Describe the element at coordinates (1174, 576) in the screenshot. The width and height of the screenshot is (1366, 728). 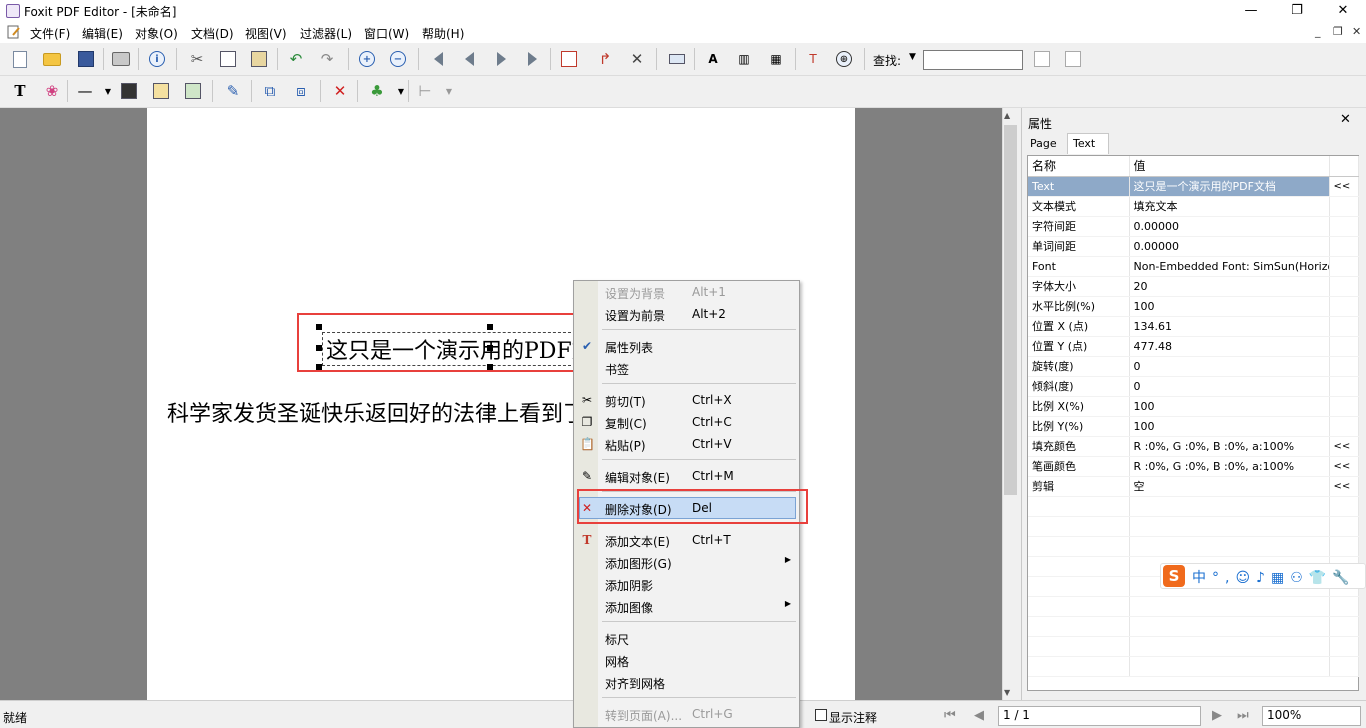
I see `sogou-logo-icon: S` at that location.